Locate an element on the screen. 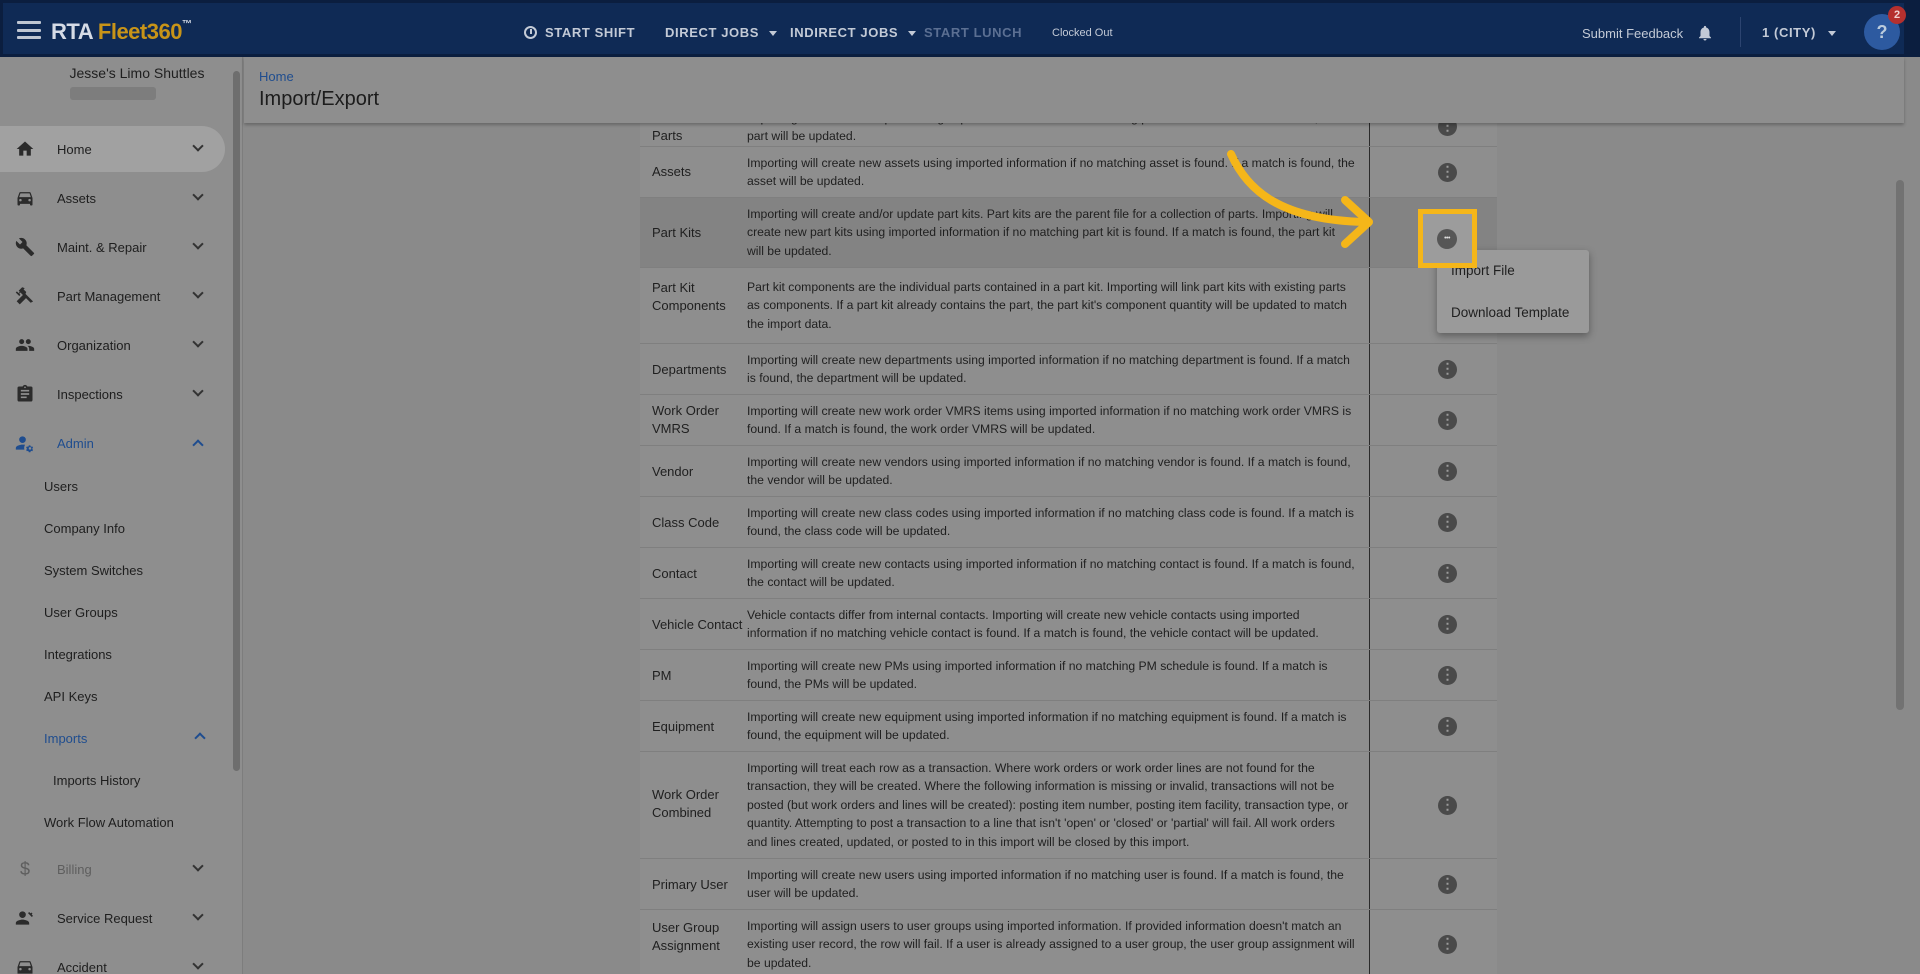  row-name: Work Order VMRS is located at coordinates (685, 419).